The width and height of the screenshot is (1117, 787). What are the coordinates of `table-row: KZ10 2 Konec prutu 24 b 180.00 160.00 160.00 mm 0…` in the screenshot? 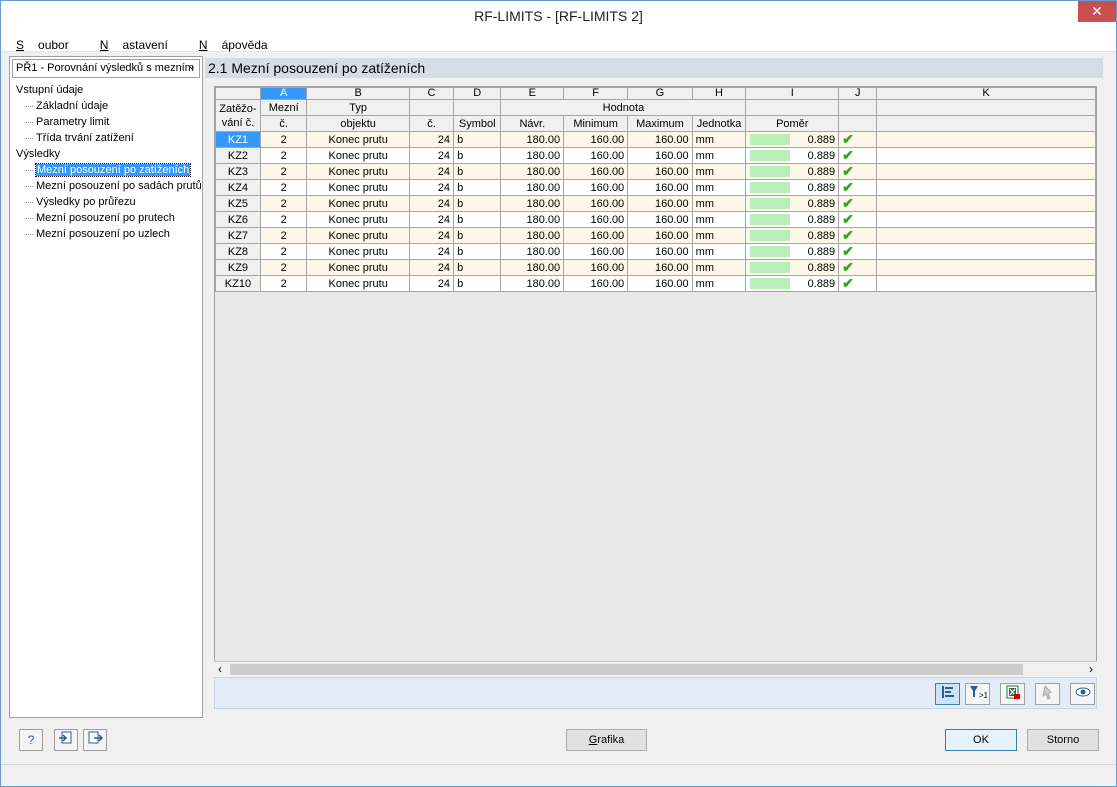 It's located at (655, 283).